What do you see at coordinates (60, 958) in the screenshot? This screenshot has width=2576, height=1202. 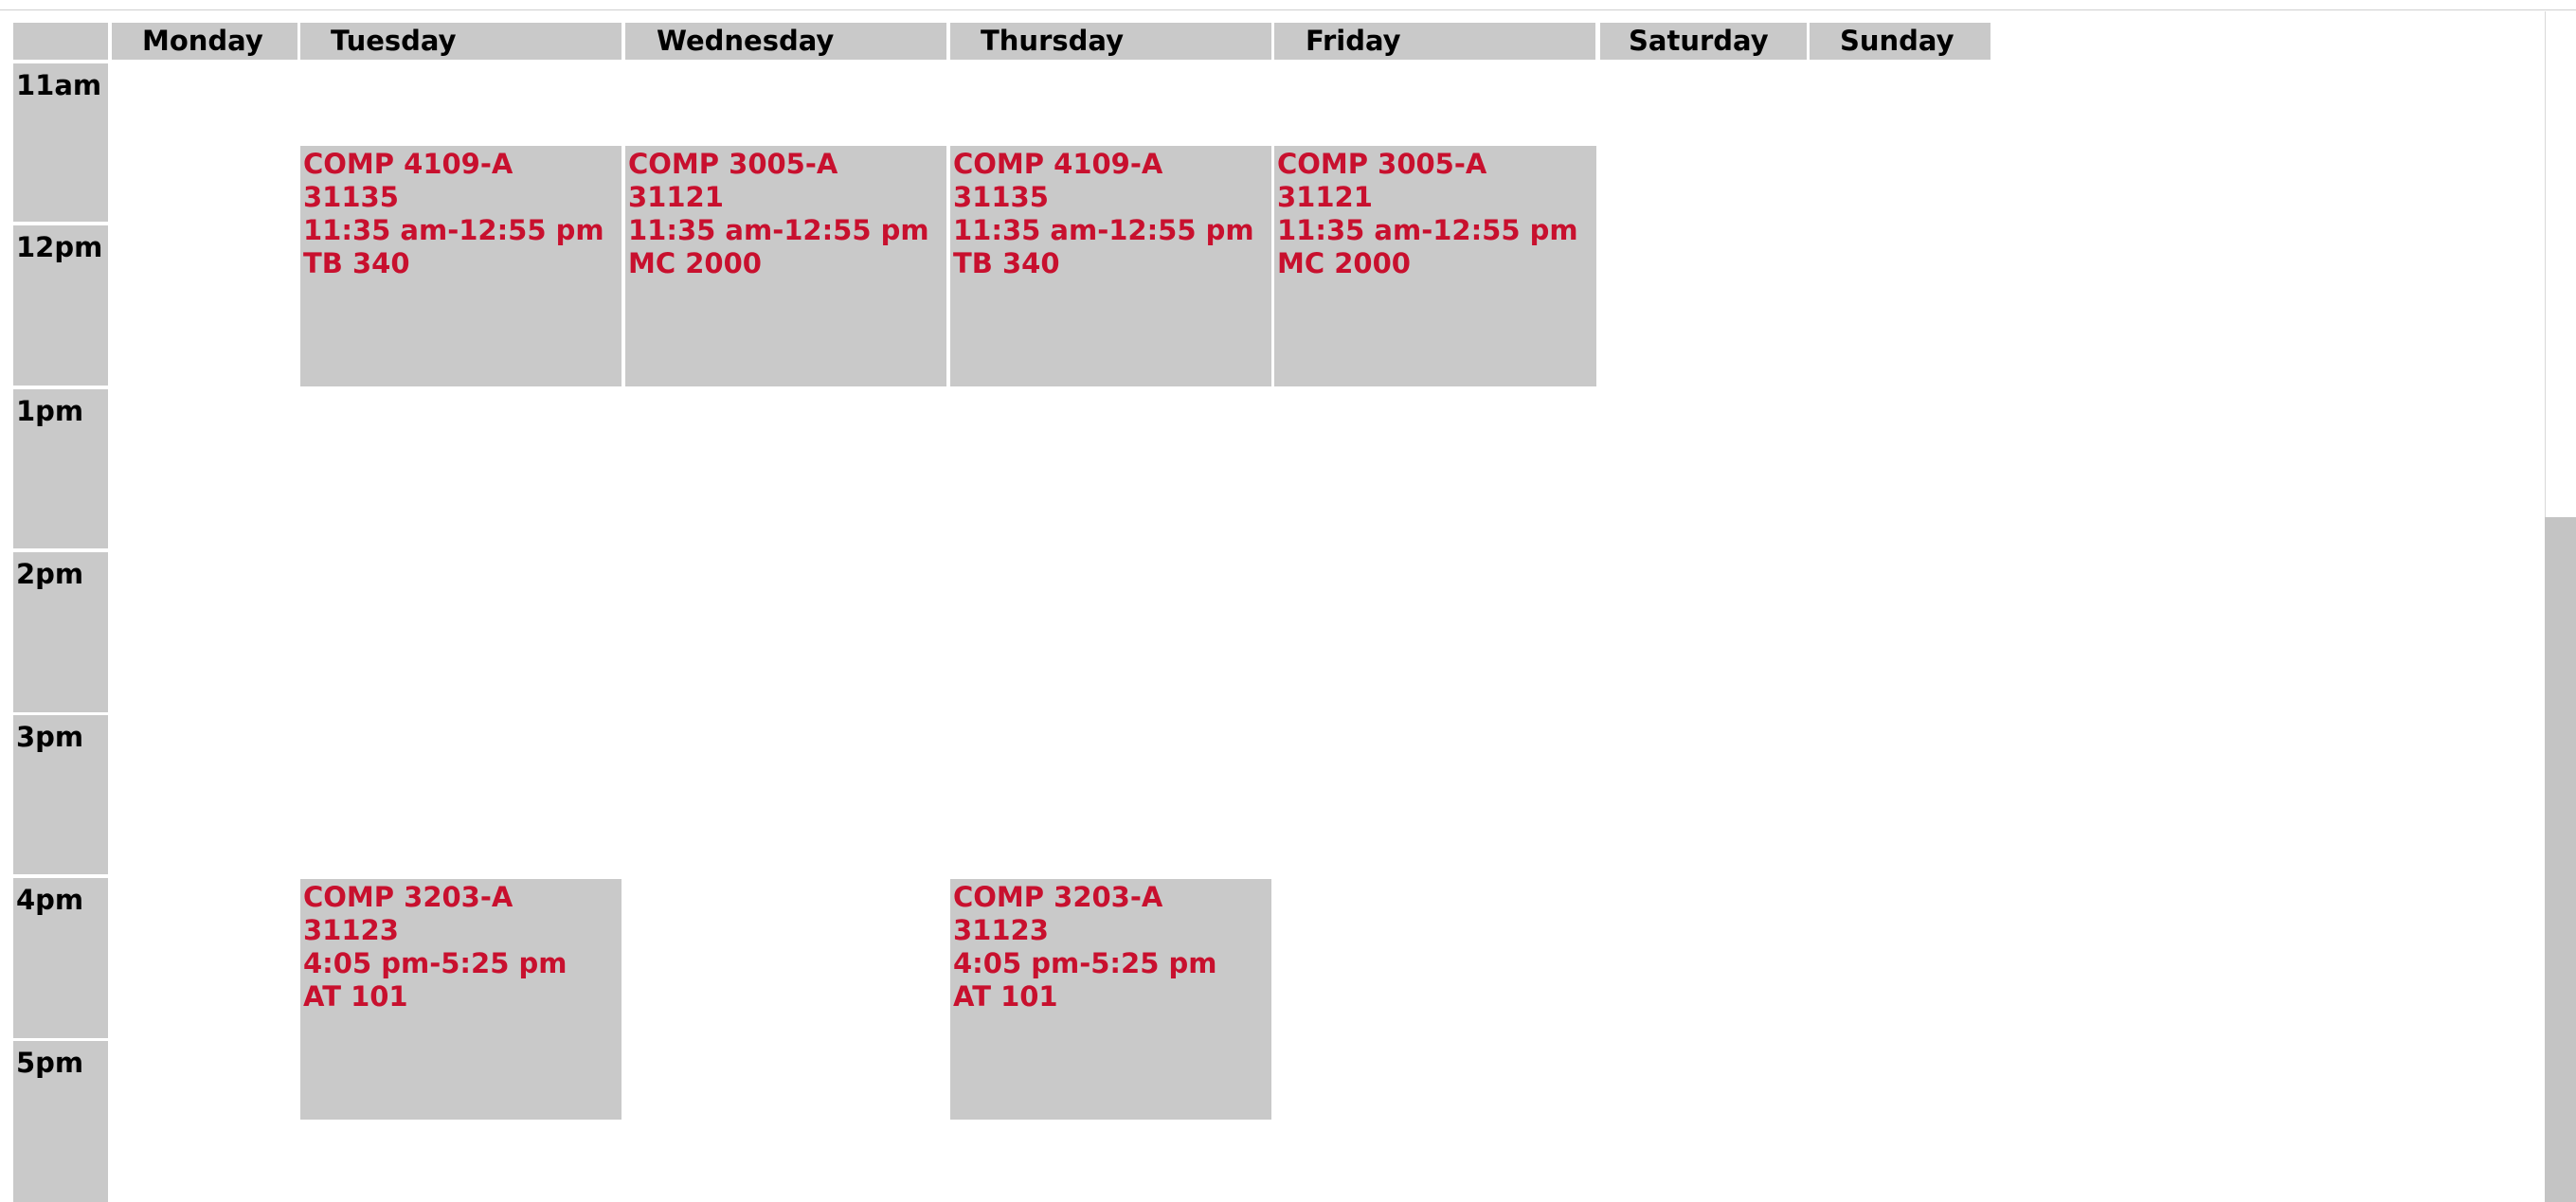 I see `time-label-4pm: 4pm` at bounding box center [60, 958].